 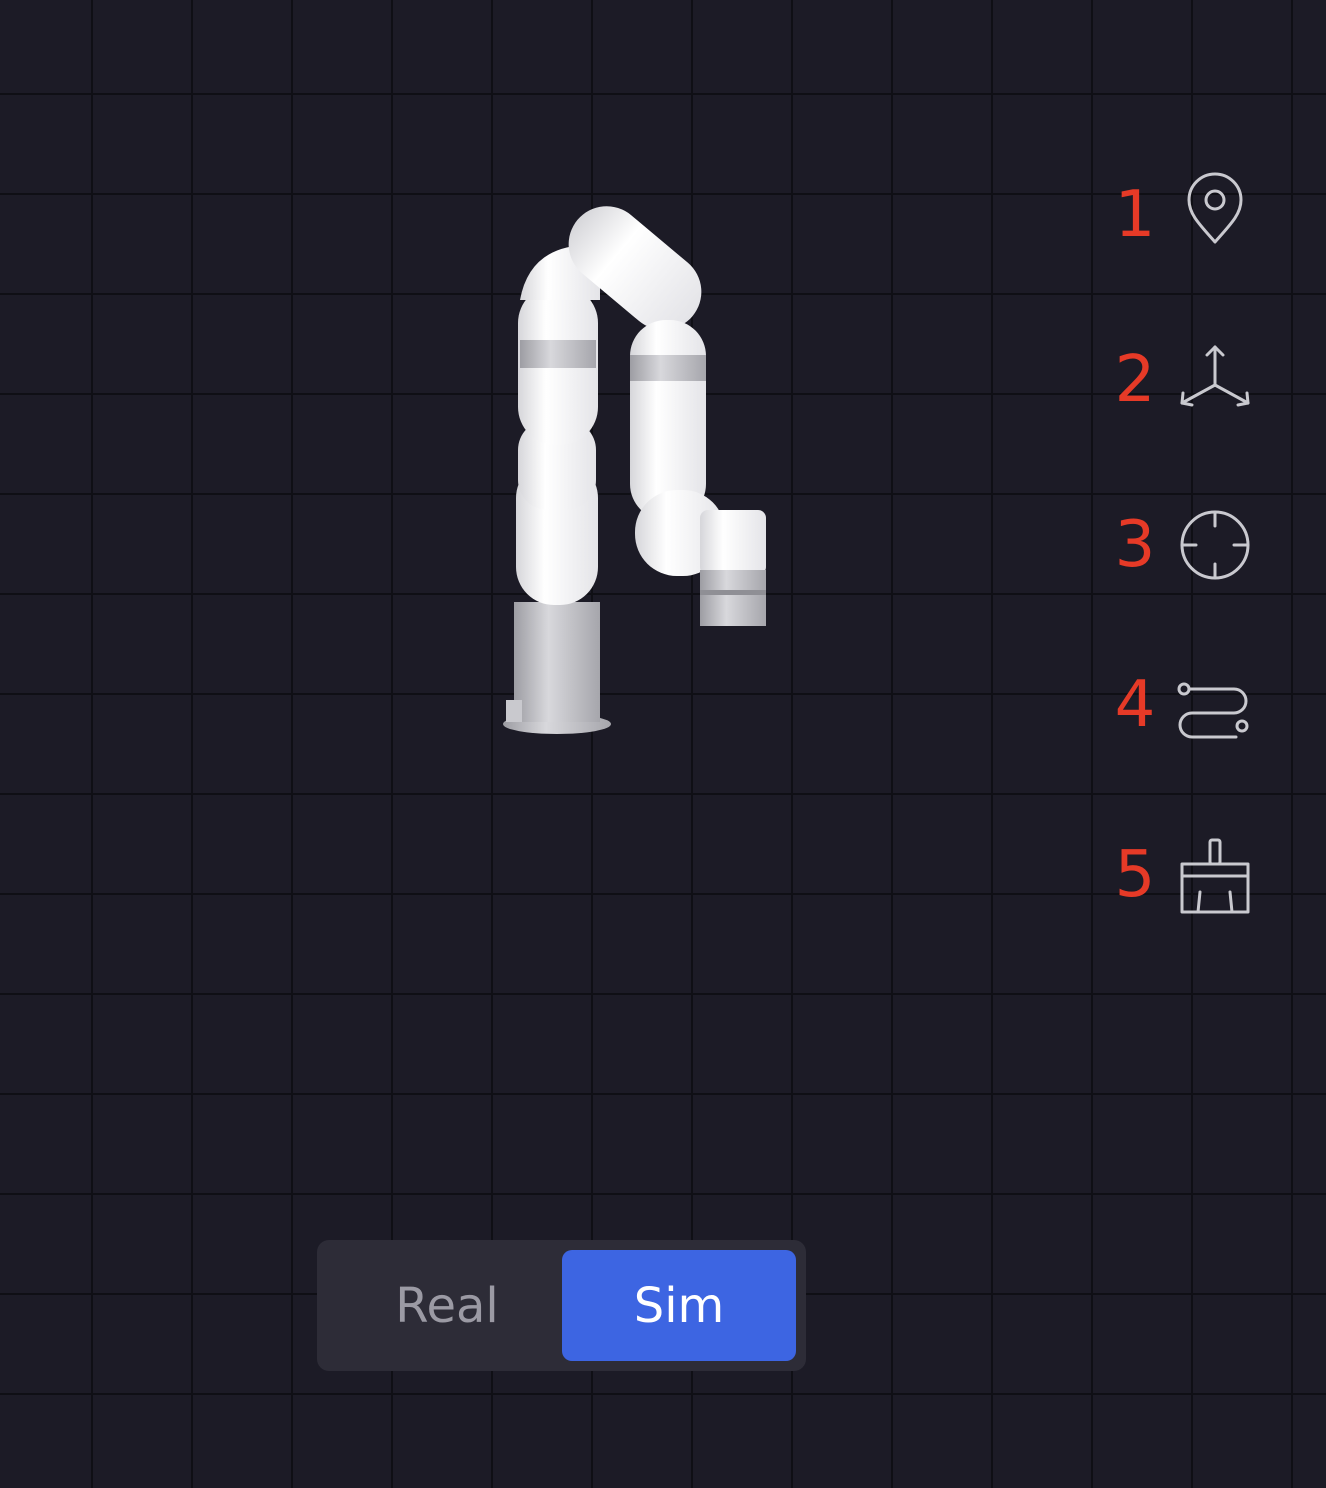 What do you see at coordinates (679, 1305) in the screenshot?
I see `sim-mode-button: Sim` at bounding box center [679, 1305].